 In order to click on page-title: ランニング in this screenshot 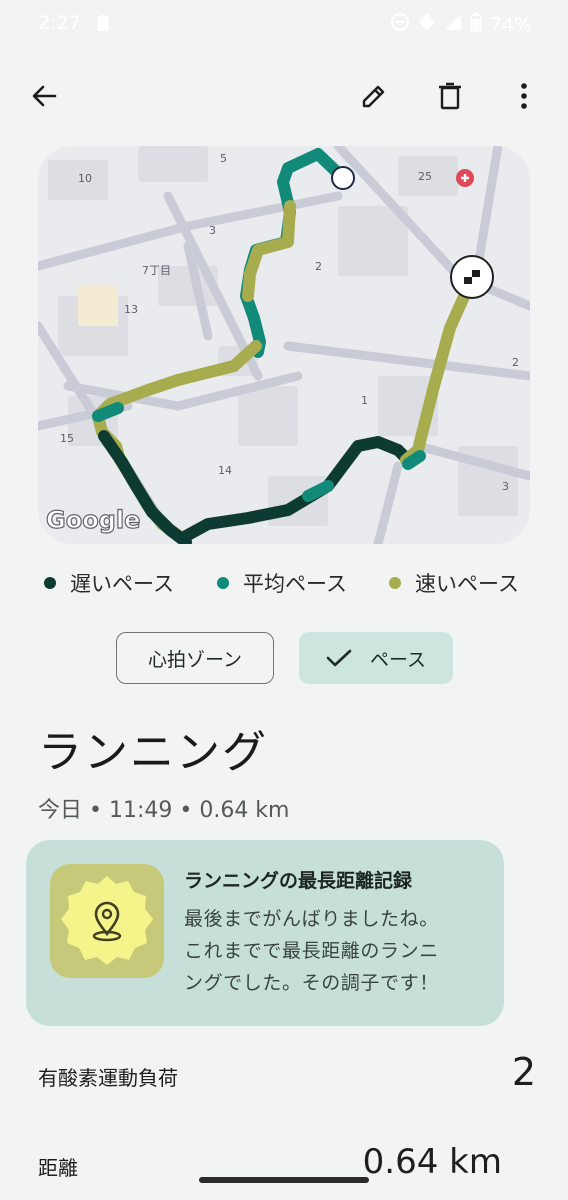, I will do `click(153, 752)`.